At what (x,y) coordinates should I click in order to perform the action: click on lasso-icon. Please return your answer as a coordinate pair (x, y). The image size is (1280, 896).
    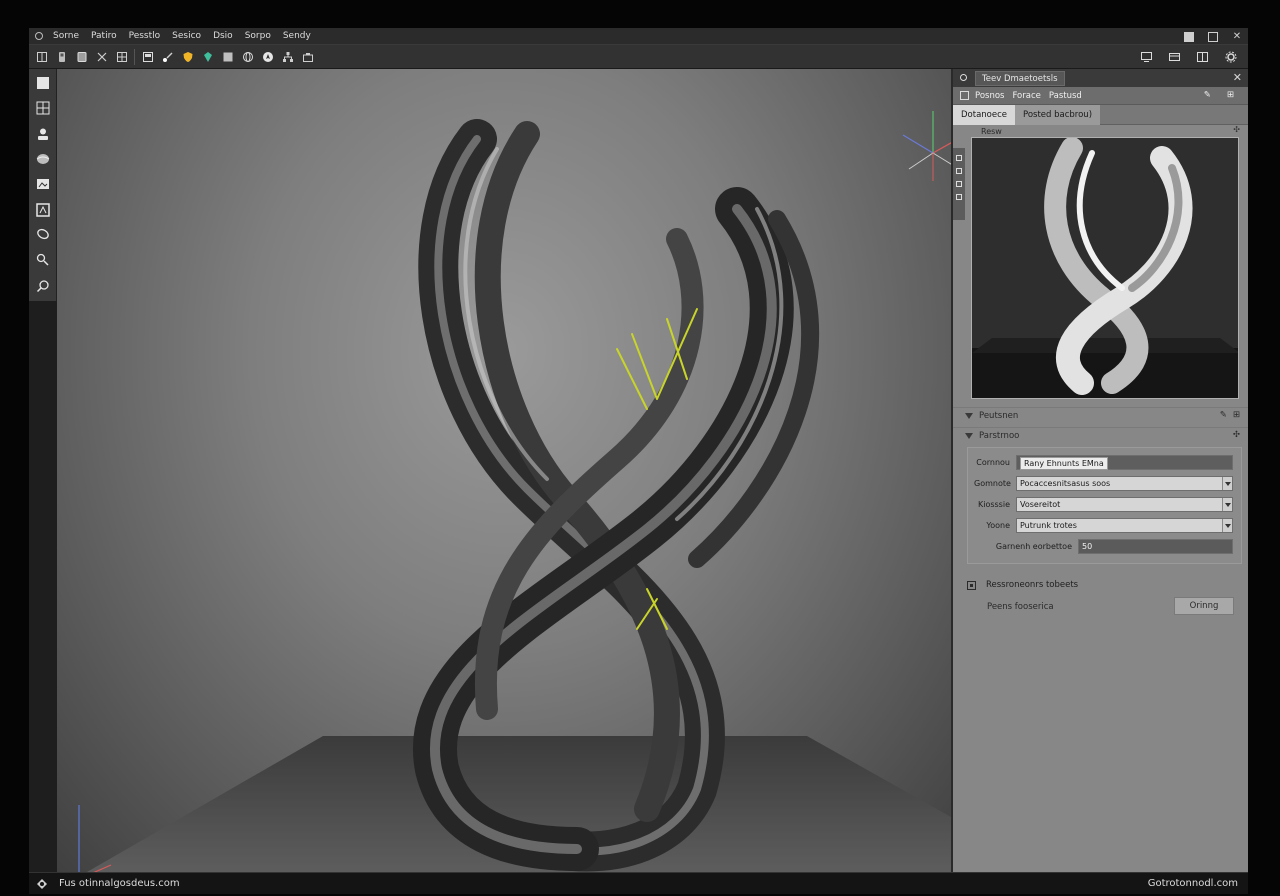
    Looking at the image, I should click on (42, 233).